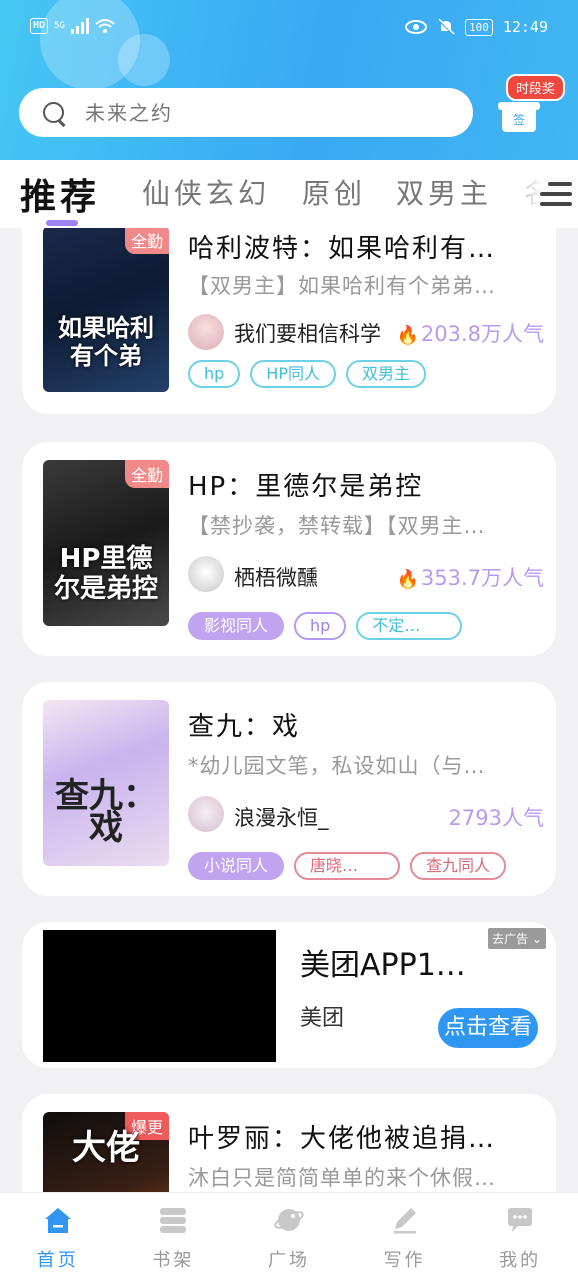 This screenshot has height=1280, width=578. What do you see at coordinates (289, 80) in the screenshot?
I see `header: HD 5G 100 12:49 时段奖 签` at bounding box center [289, 80].